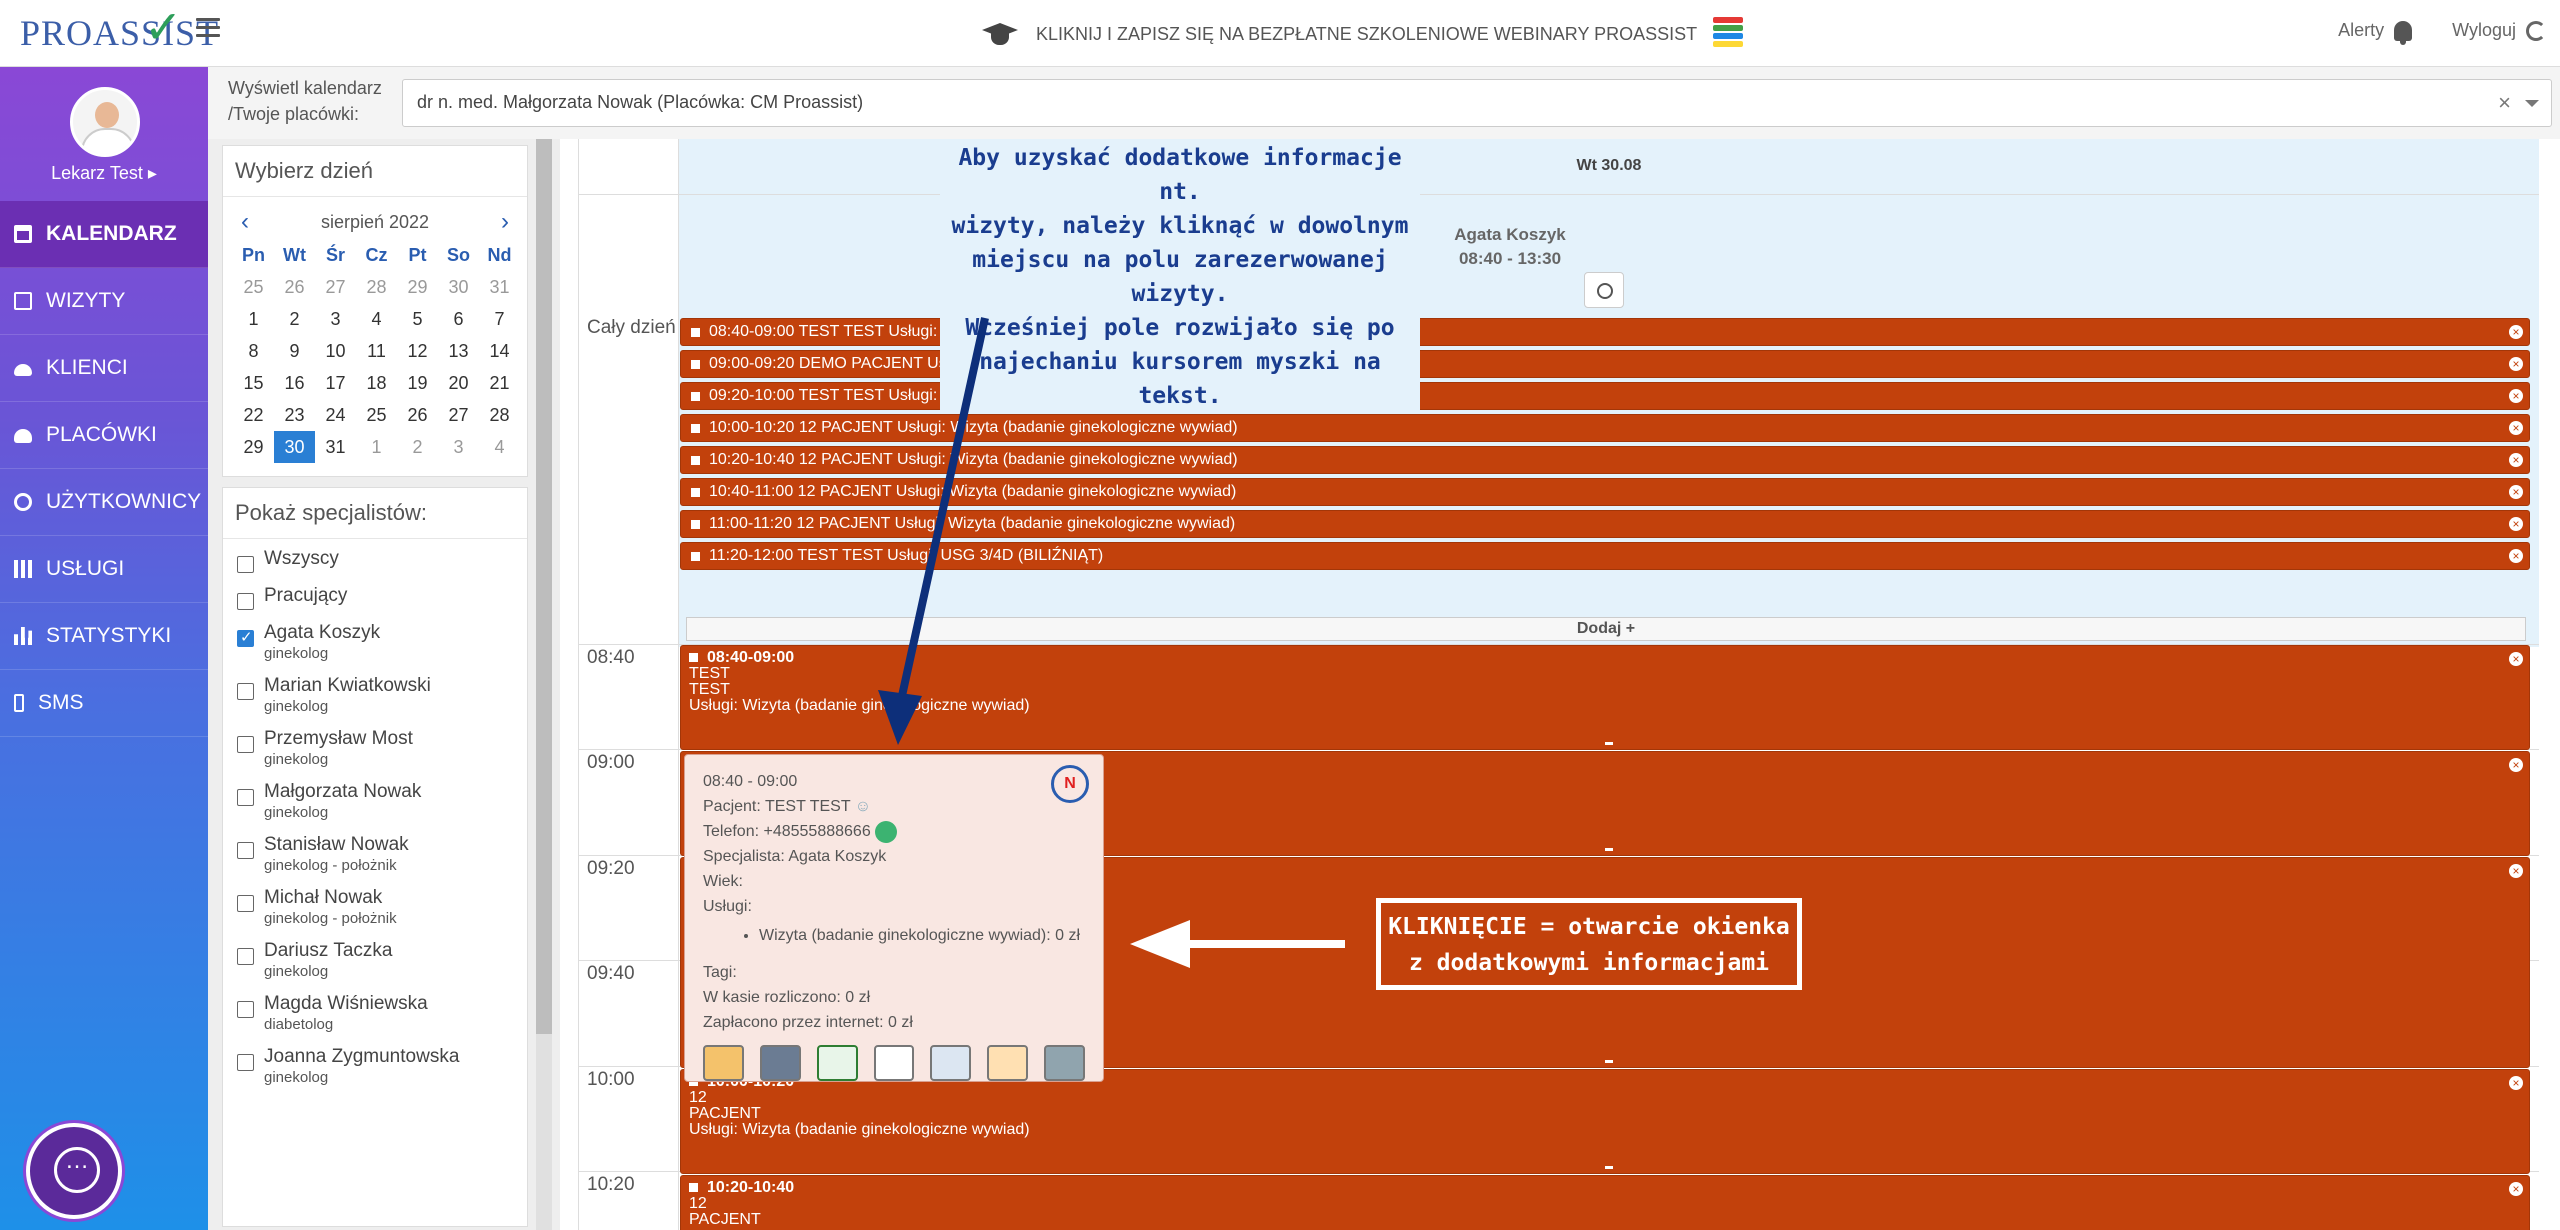 This screenshot has height=1230, width=2560. I want to click on forward-icon, so click(780, 1063).